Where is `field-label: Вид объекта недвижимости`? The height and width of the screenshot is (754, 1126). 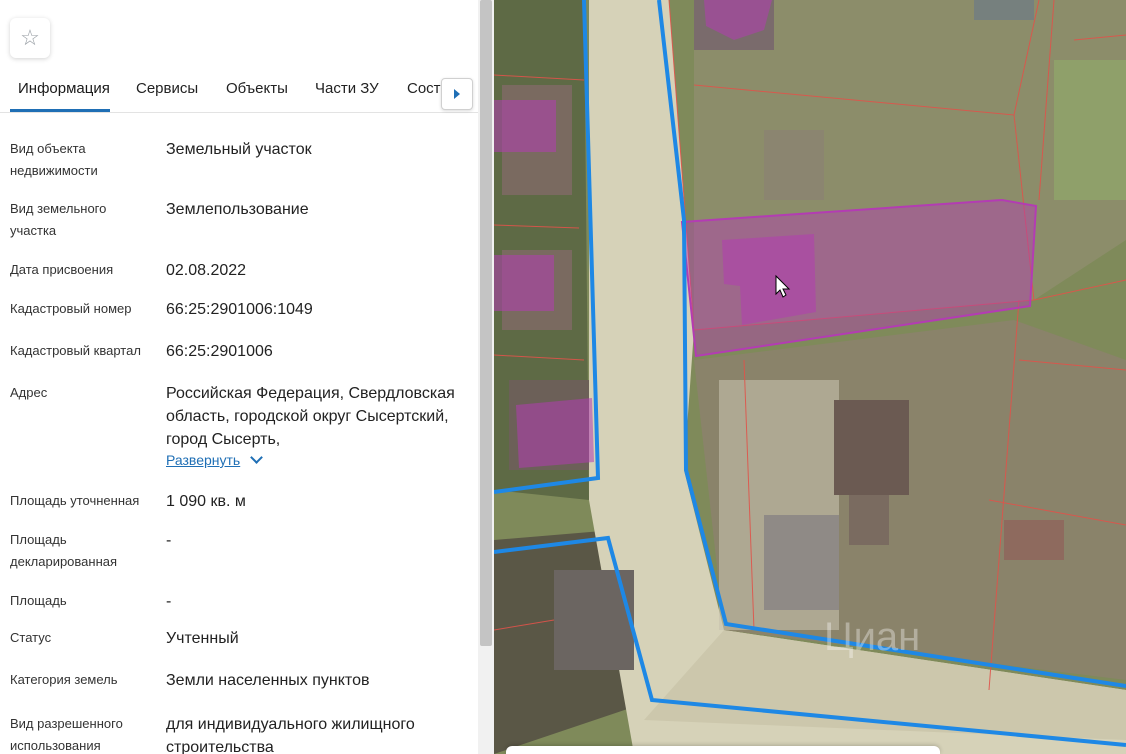
field-label: Вид объекта недвижимости is located at coordinates (54, 159).